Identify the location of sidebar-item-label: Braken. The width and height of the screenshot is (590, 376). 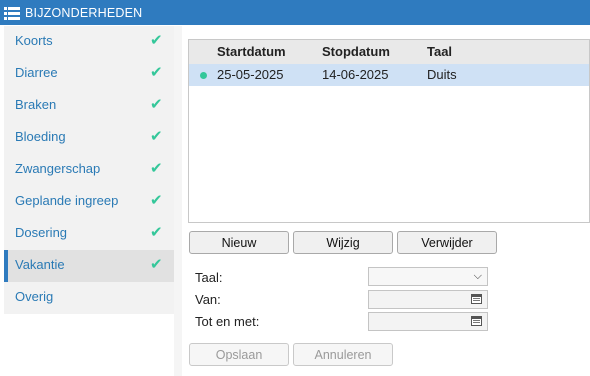
(36, 104).